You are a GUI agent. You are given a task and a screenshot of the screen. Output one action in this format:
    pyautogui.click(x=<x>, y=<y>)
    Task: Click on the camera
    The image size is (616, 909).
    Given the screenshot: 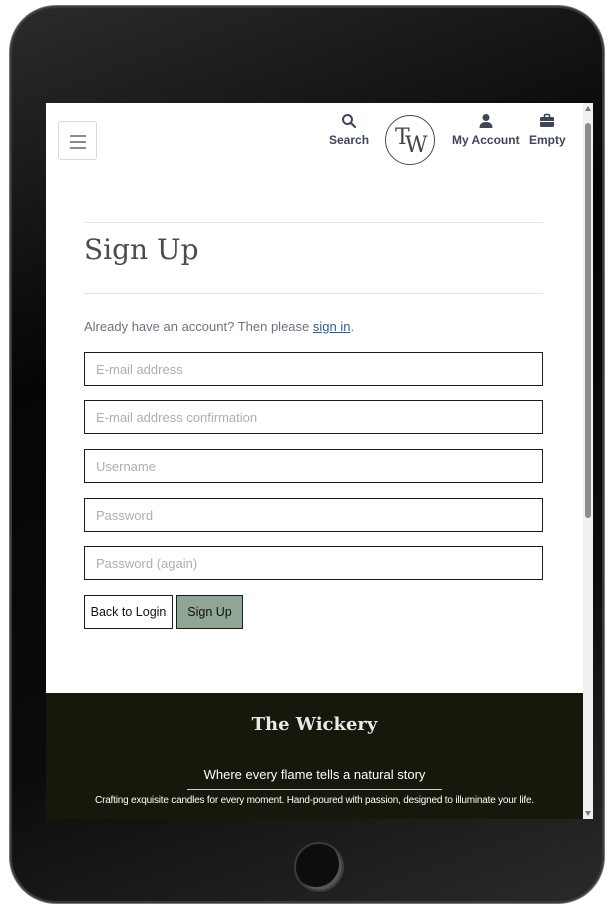 What is the action you would take?
    pyautogui.click(x=315, y=63)
    